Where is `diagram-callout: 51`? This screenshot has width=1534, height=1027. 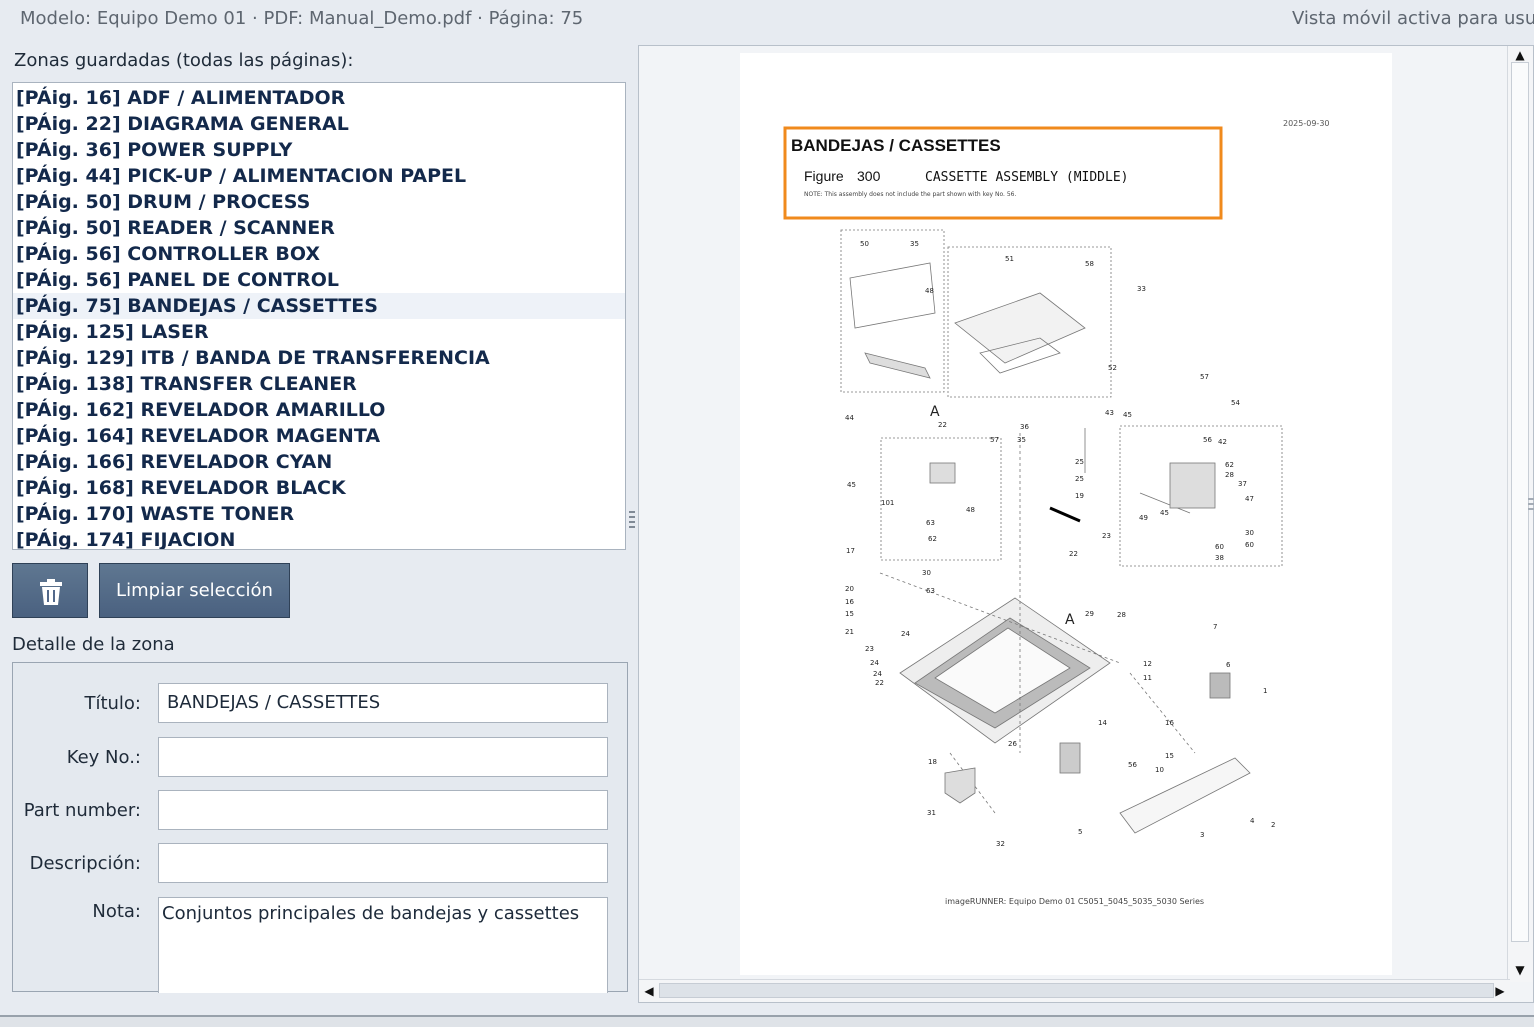
diagram-callout: 51 is located at coordinates (1009, 259).